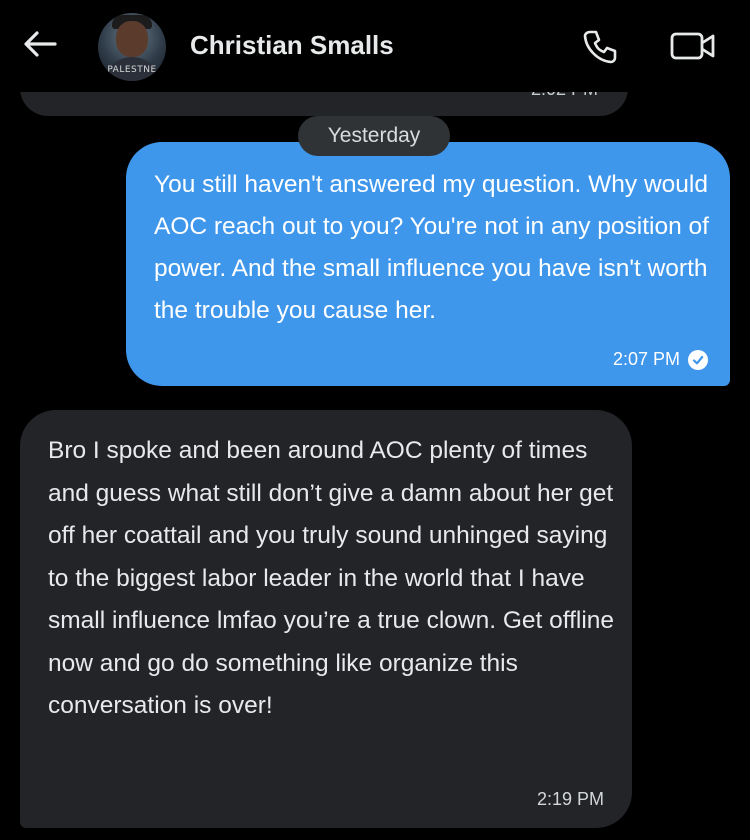  I want to click on sent-message-meta: 2:07 PM, so click(660, 359).